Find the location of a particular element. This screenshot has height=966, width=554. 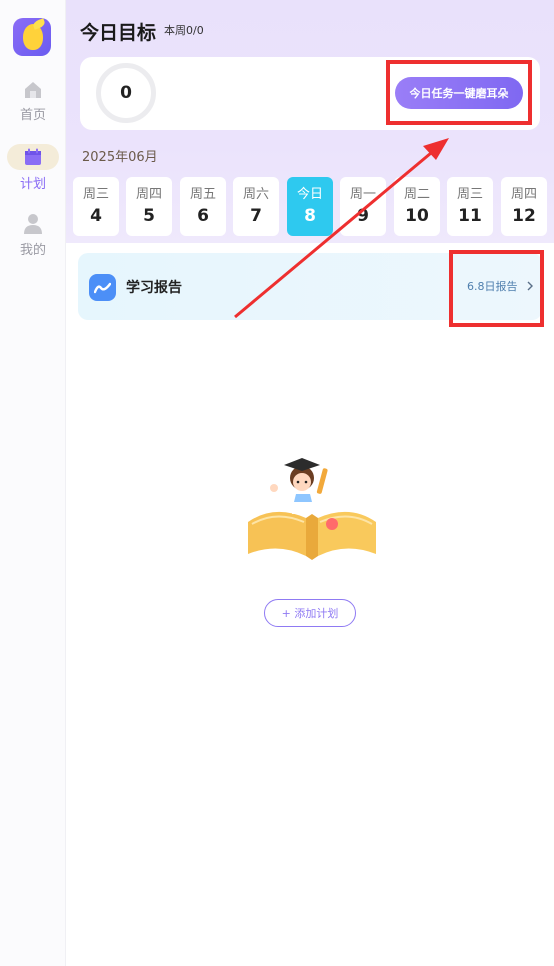

week-progress: 本周0/0 is located at coordinates (184, 30).